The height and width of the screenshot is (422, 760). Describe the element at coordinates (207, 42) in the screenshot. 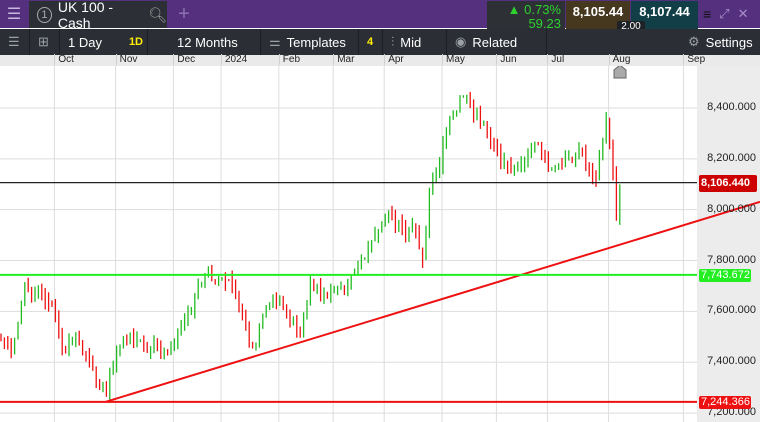

I see `range-label: 12 Months` at that location.